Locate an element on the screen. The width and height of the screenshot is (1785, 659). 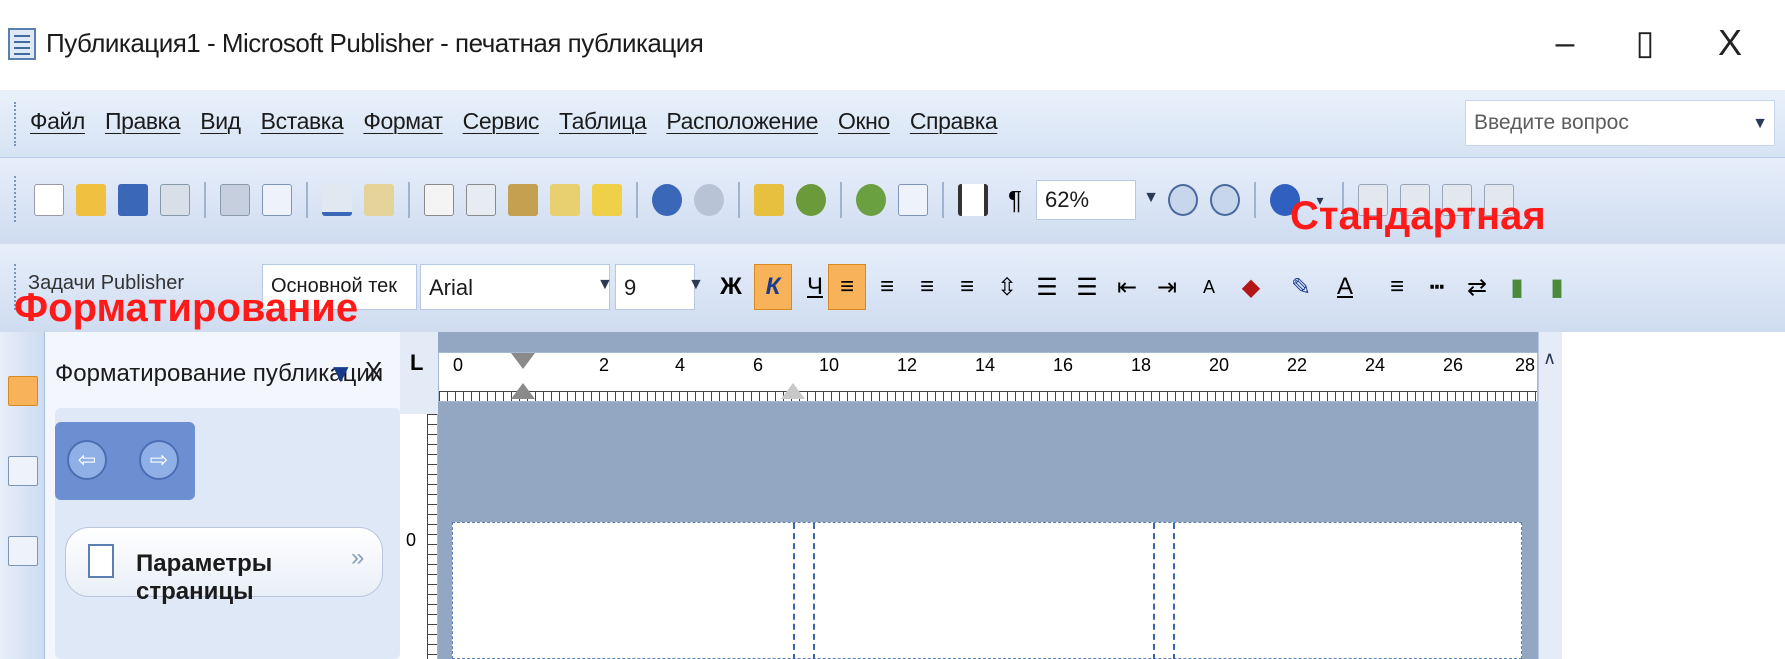
minimize-button: – is located at coordinates (1565, 43).